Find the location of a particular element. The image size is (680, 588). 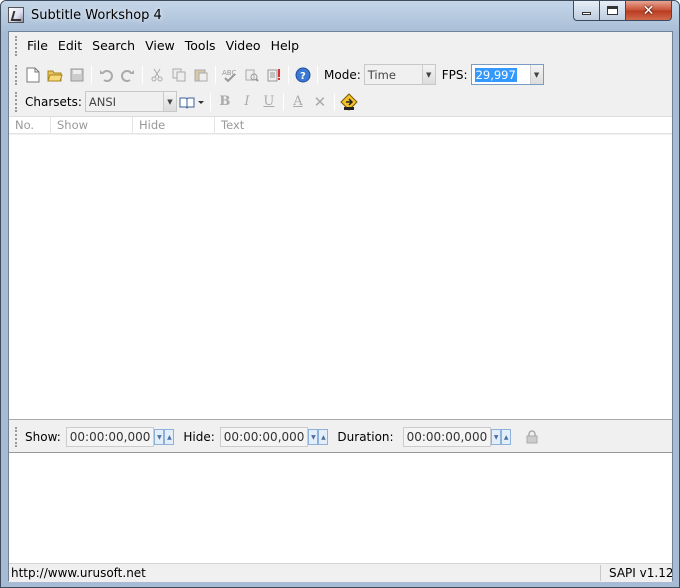

translator-icon is located at coordinates (349, 101).